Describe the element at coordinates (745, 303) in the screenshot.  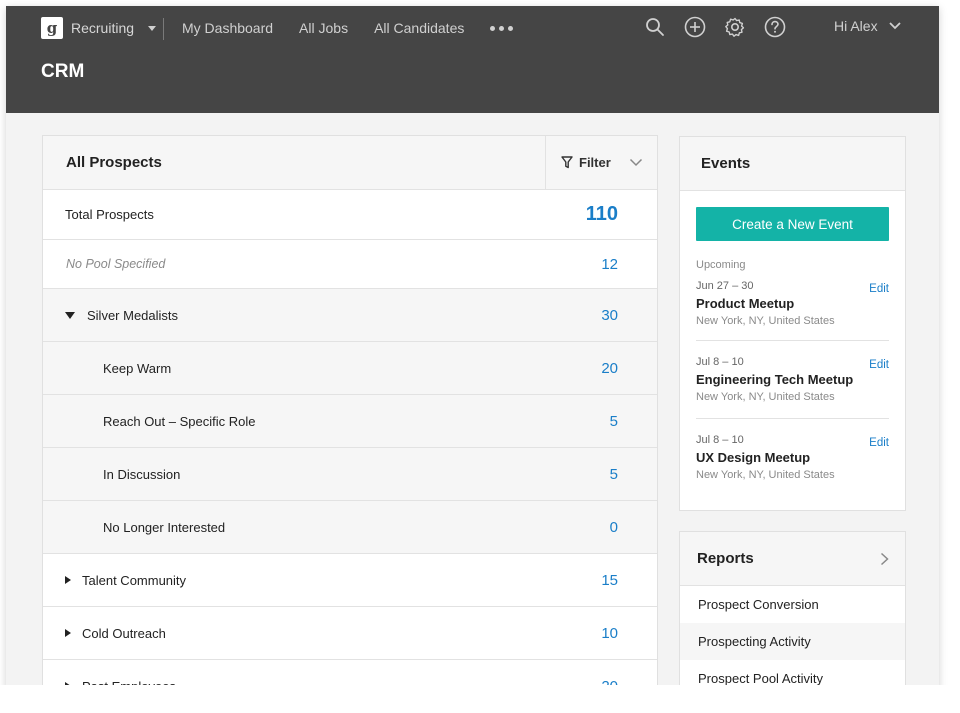
I see `event-name: Product Meetup` at that location.